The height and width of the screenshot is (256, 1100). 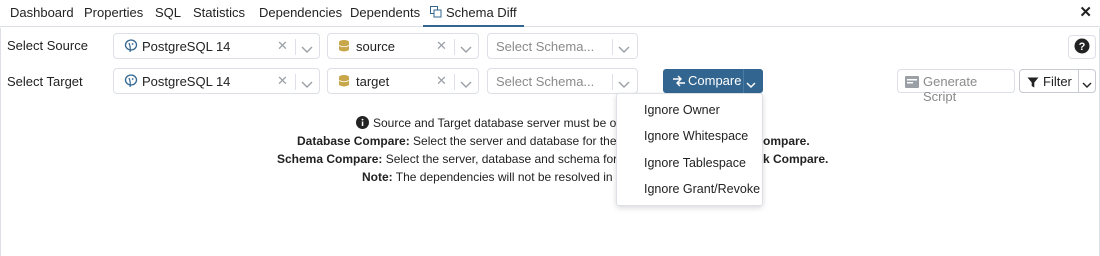 I want to click on schema-diff-icon, so click(x=436, y=14).